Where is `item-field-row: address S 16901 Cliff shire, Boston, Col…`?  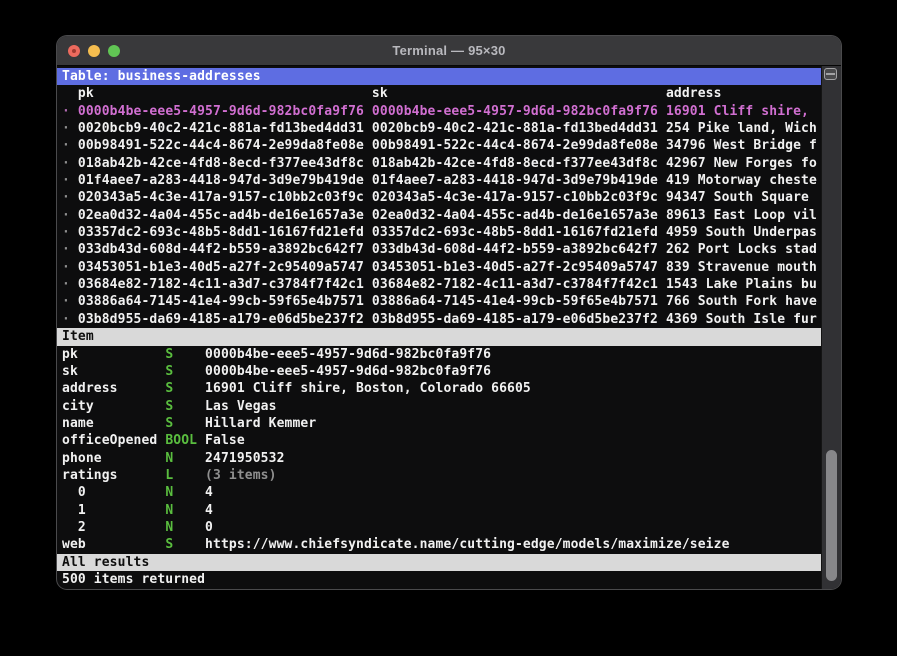
item-field-row: address S 16901 Cliff shire, Boston, Col… is located at coordinates (439, 388).